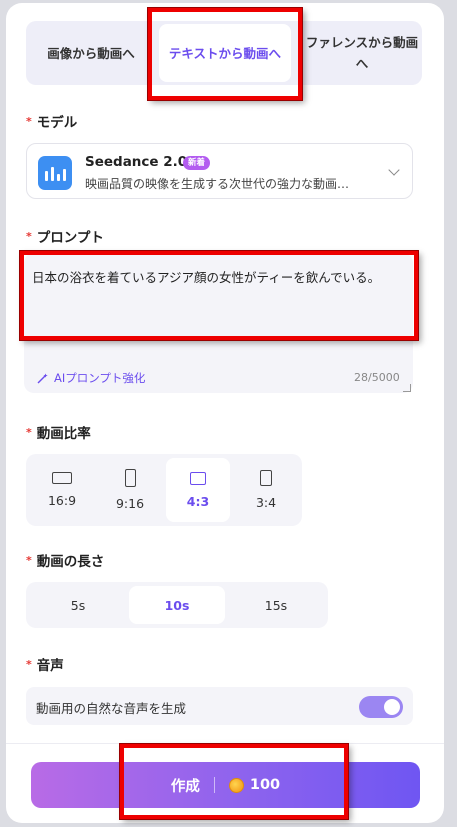  What do you see at coordinates (265, 785) in the screenshot?
I see `credit-amount: 100` at bounding box center [265, 785].